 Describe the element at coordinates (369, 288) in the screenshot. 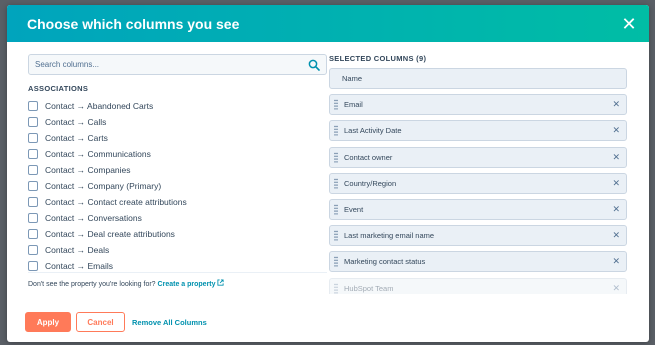

I see `selected-column-label: HubSpot Team` at that location.